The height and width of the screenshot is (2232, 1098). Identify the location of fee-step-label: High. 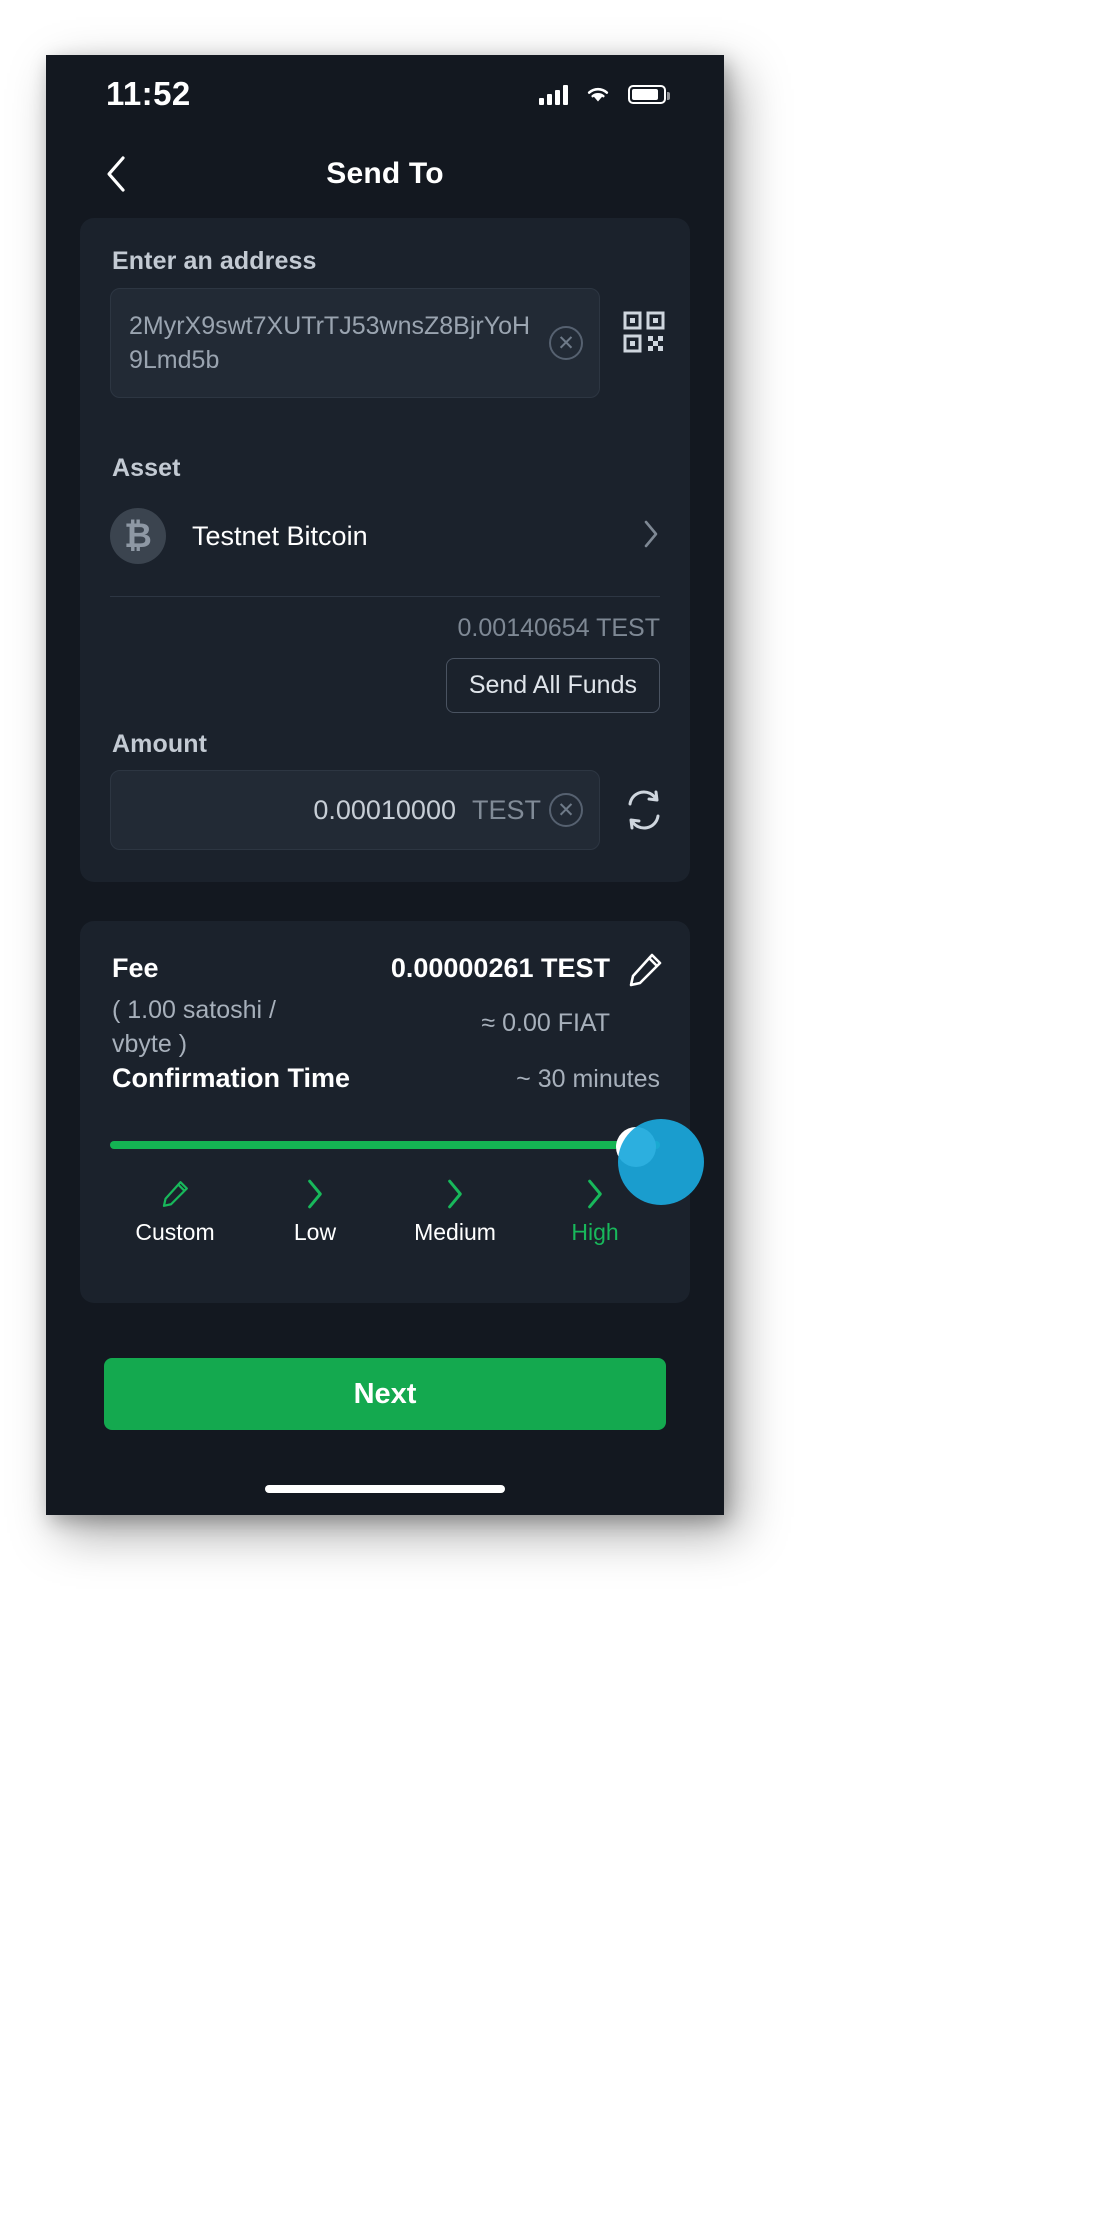
(595, 1232).